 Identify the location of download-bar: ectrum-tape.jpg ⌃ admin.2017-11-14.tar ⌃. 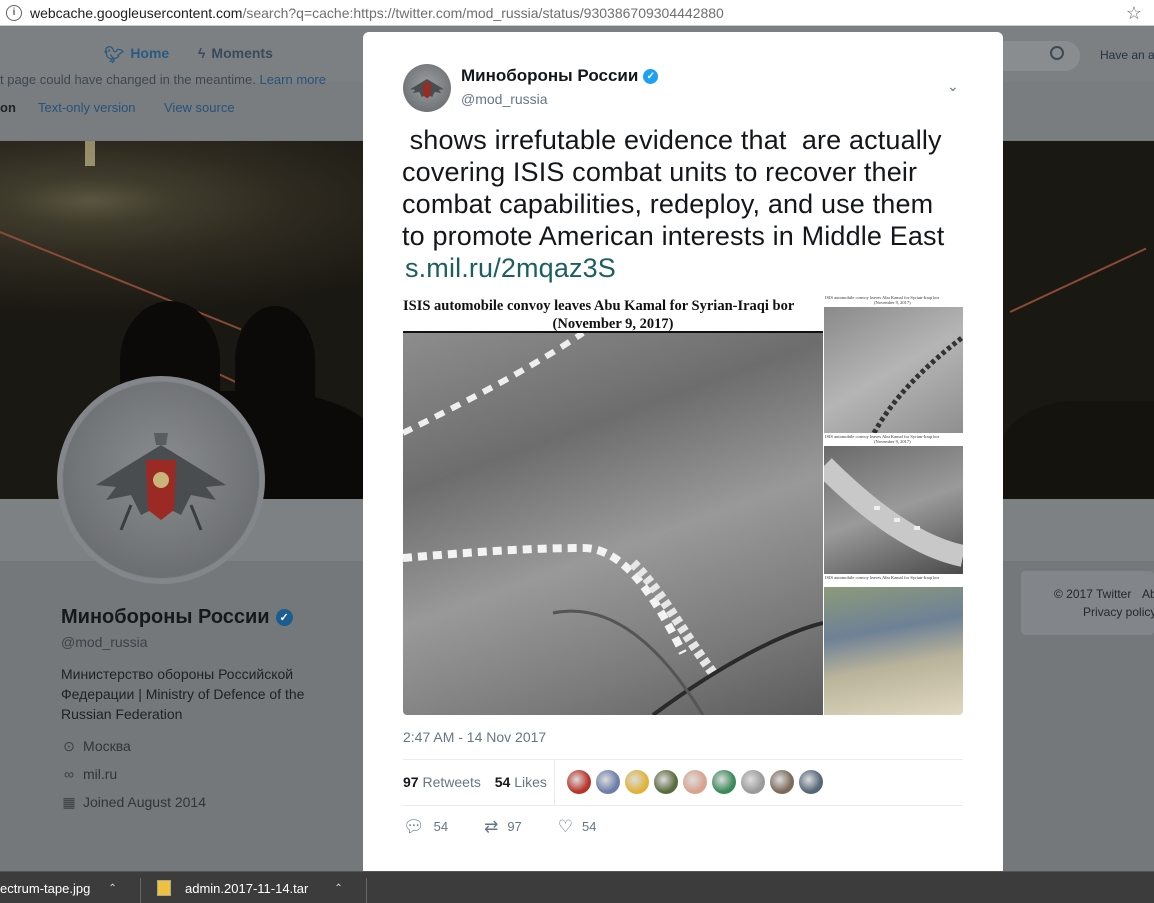
(577, 887).